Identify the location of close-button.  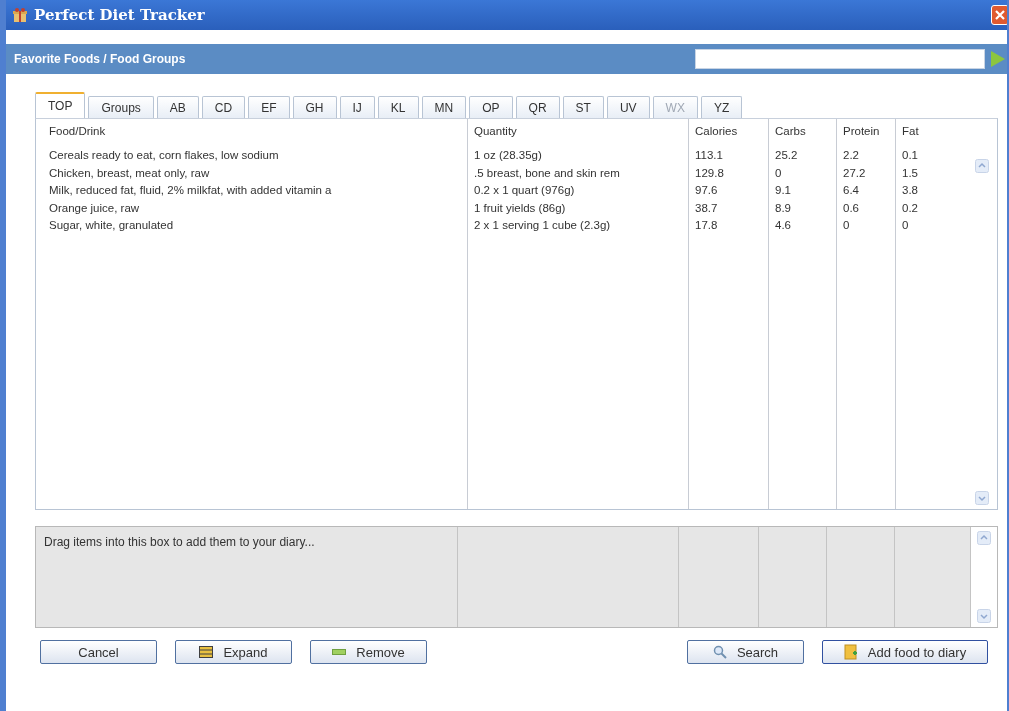
(999, 15).